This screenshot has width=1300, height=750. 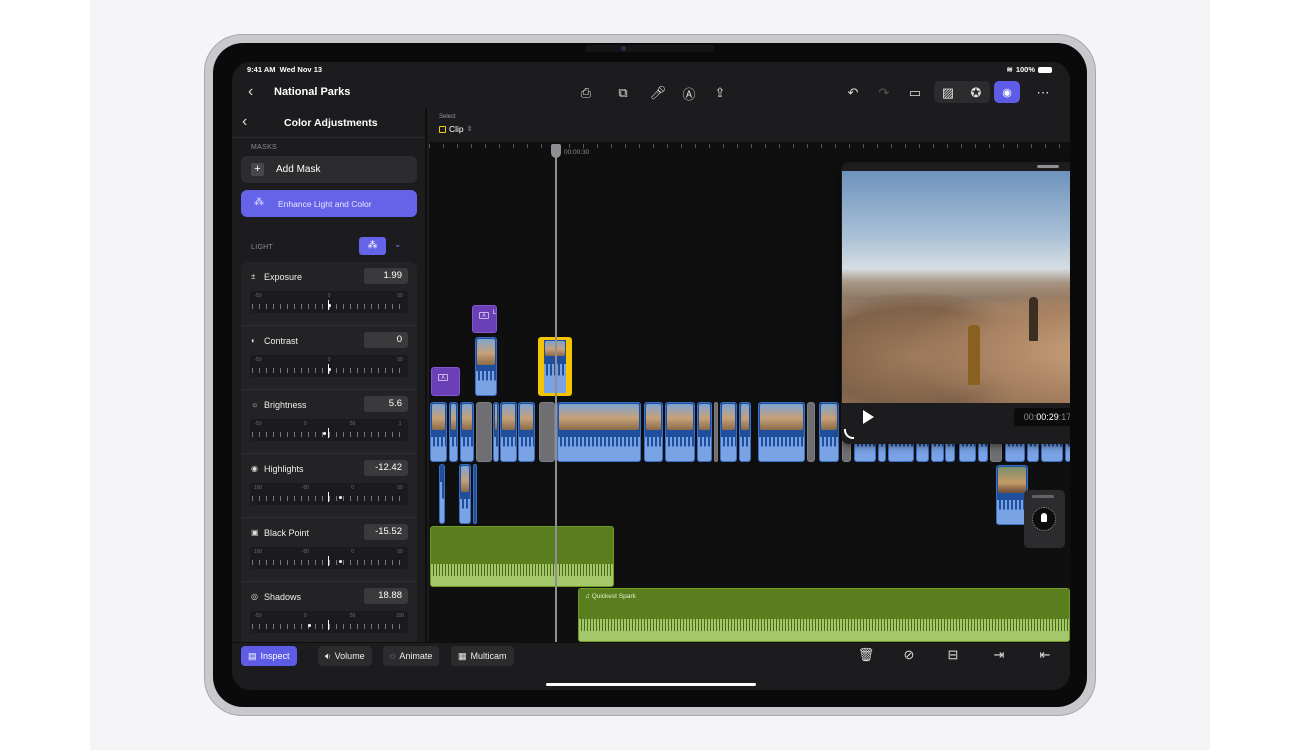 What do you see at coordinates (749, 147) in the screenshot?
I see `timeline-ruler` at bounding box center [749, 147].